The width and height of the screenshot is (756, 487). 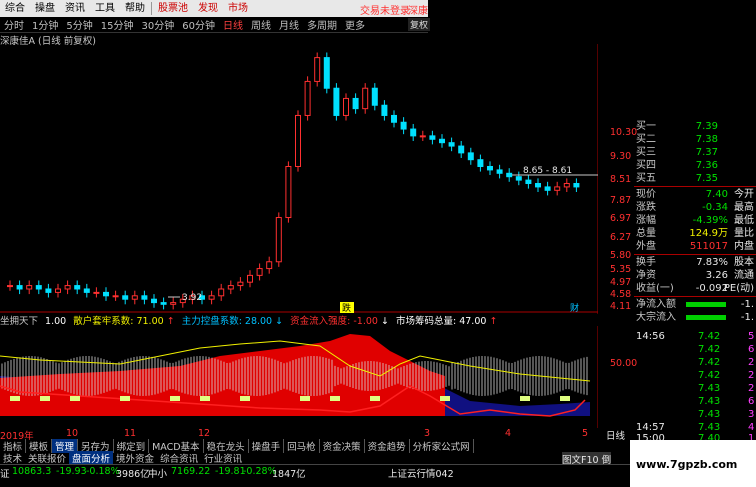 I want to click on stat-tail: 最低, so click(x=744, y=220).